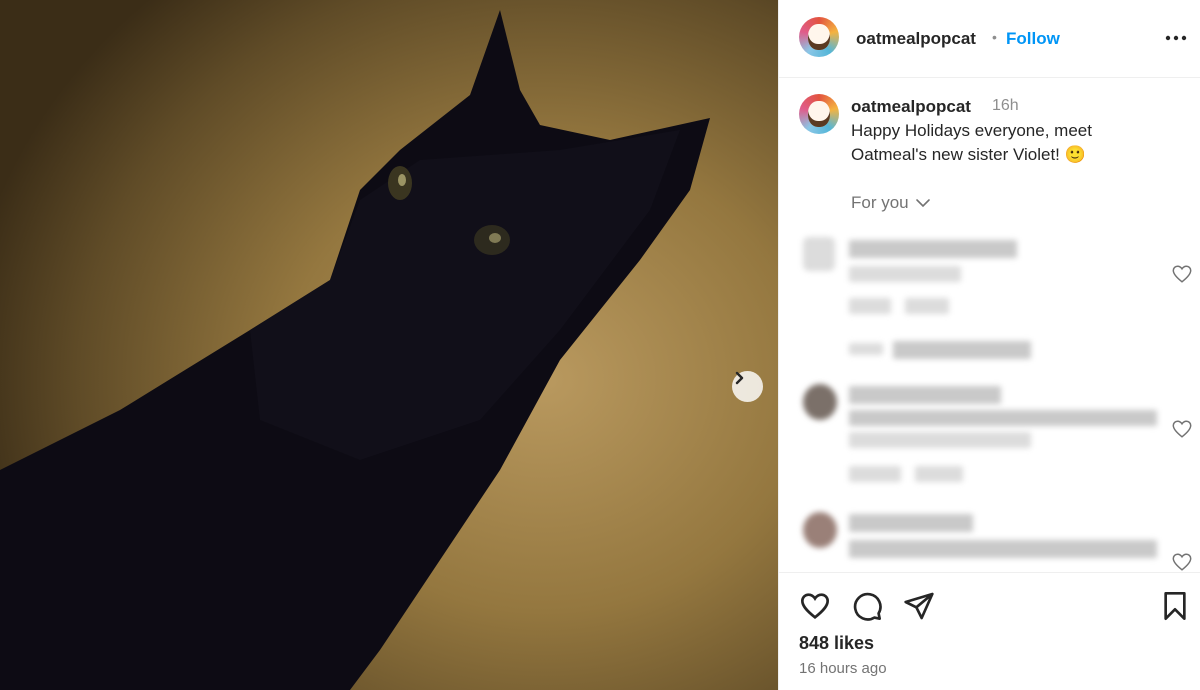  What do you see at coordinates (989, 39) in the screenshot?
I see `post-header: oatmealpopcat • Follow` at bounding box center [989, 39].